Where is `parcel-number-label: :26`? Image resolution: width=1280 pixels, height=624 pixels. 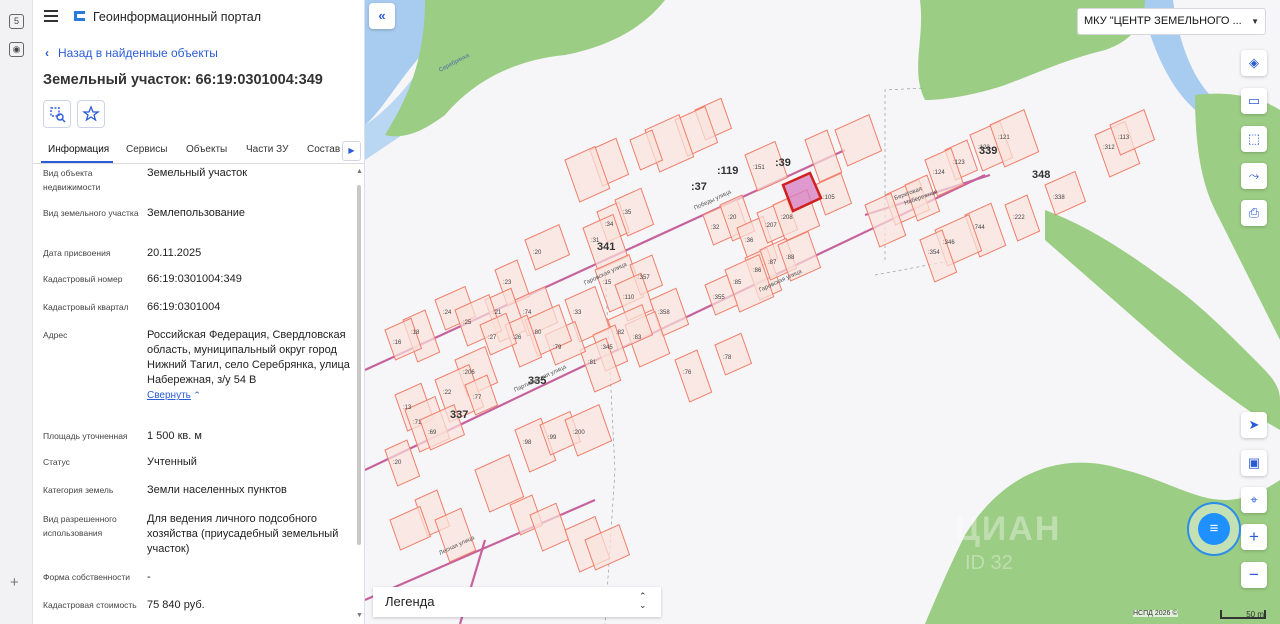 parcel-number-label: :26 is located at coordinates (517, 338).